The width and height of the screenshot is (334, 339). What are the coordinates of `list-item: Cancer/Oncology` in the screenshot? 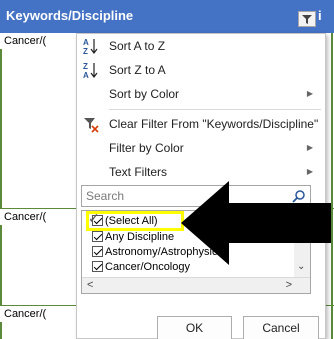 It's located at (141, 268).